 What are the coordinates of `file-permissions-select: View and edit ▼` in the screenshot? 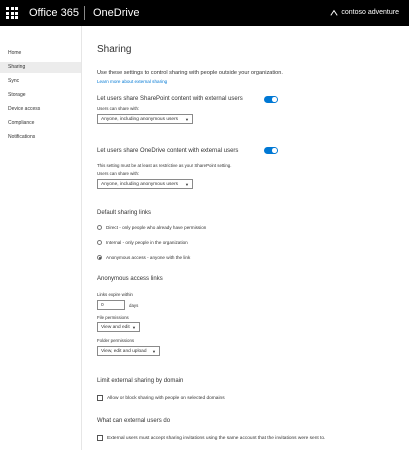 It's located at (118, 327).